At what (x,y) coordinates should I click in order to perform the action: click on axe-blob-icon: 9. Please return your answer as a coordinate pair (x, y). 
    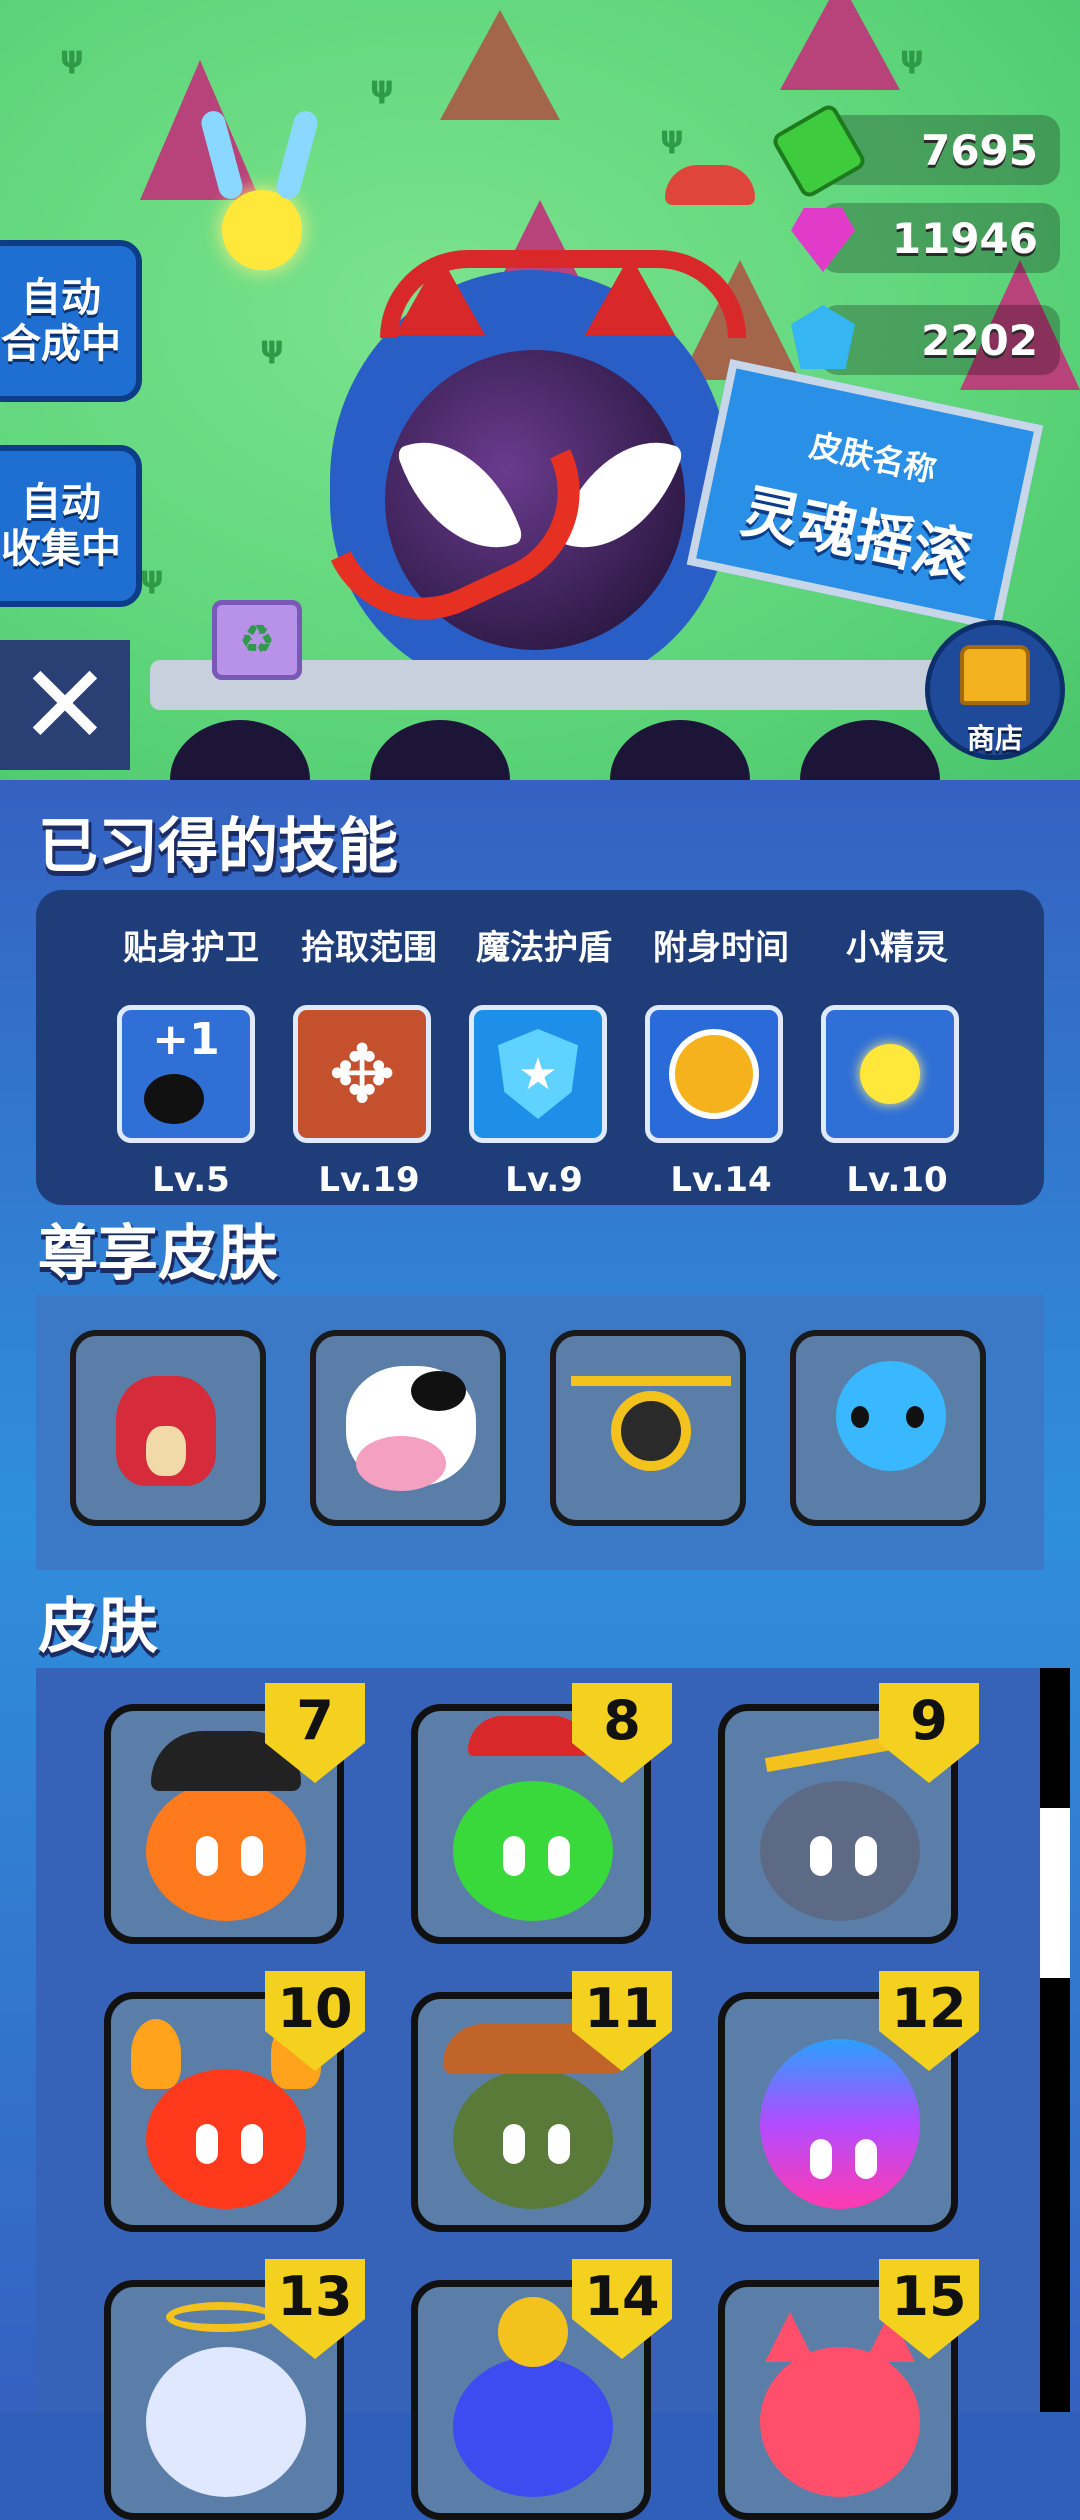
    Looking at the image, I should click on (848, 1813).